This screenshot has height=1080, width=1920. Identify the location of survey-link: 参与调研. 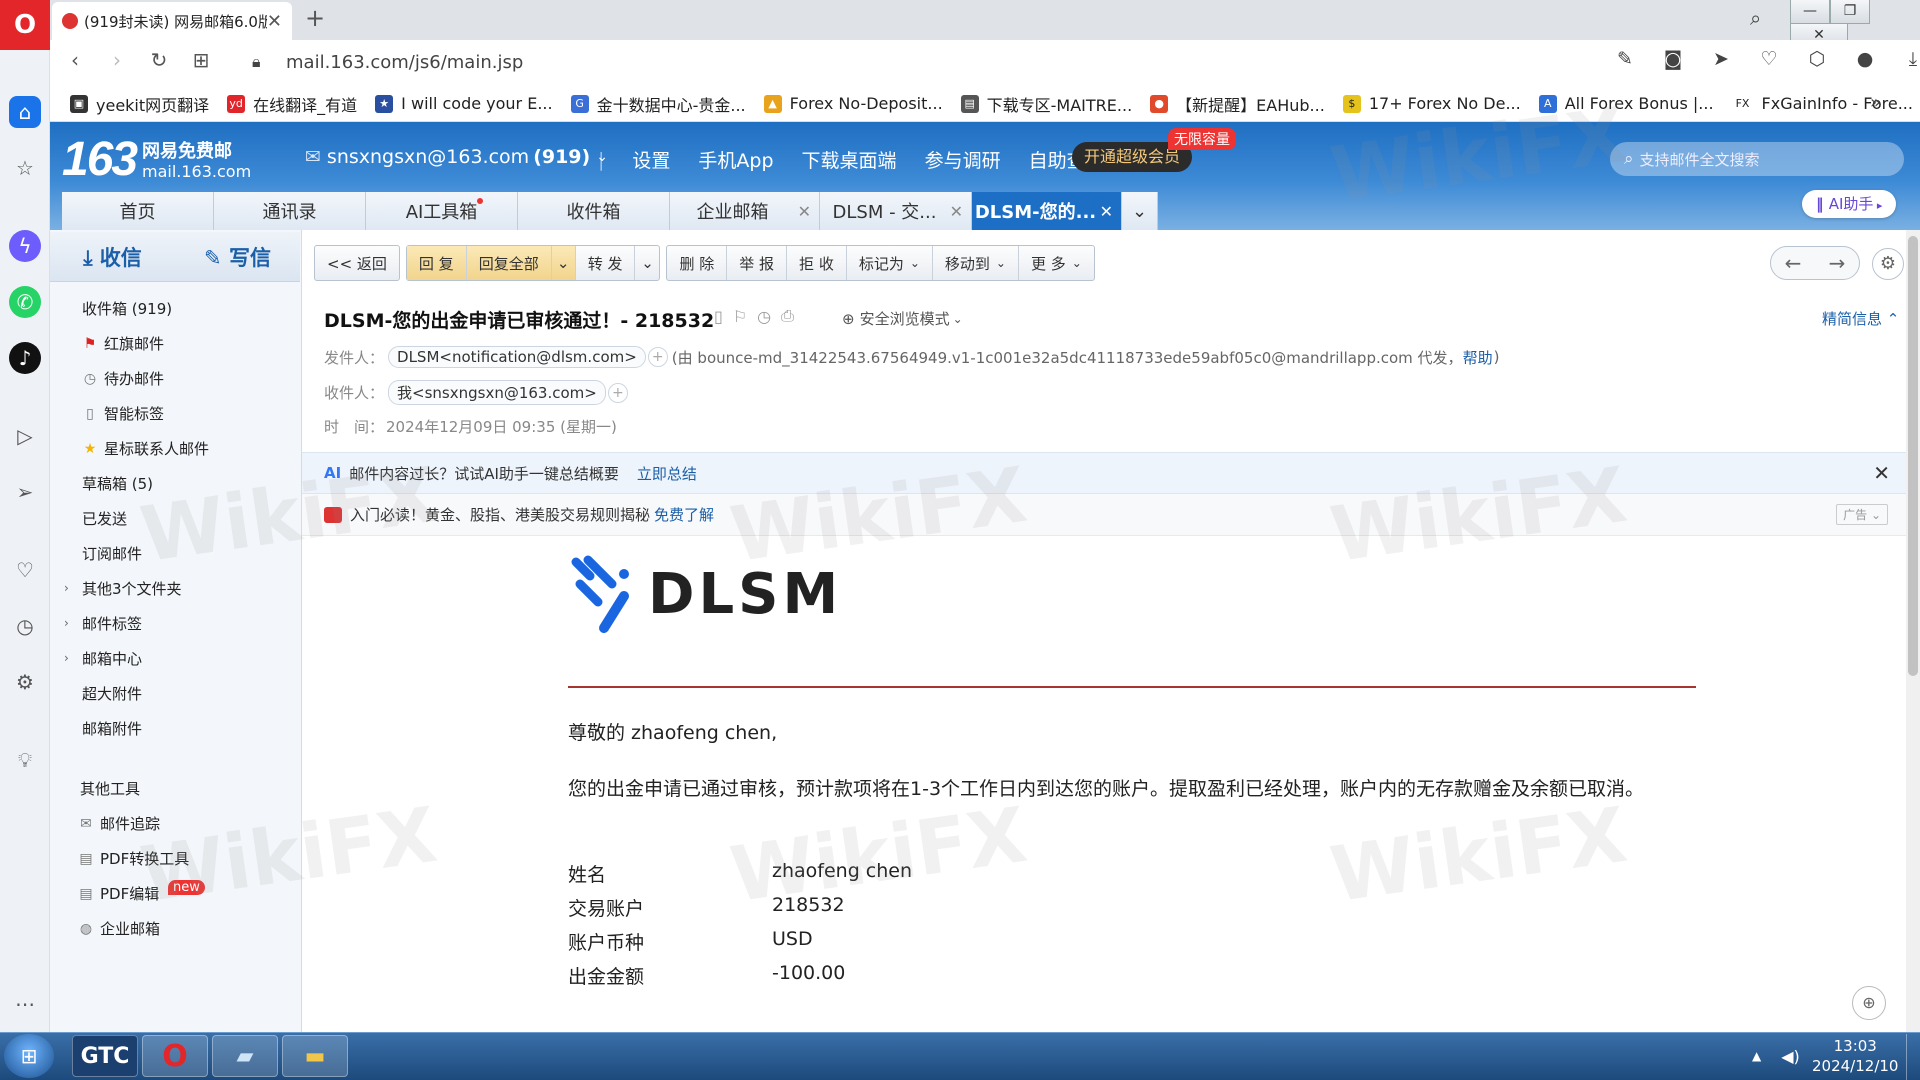
(963, 159).